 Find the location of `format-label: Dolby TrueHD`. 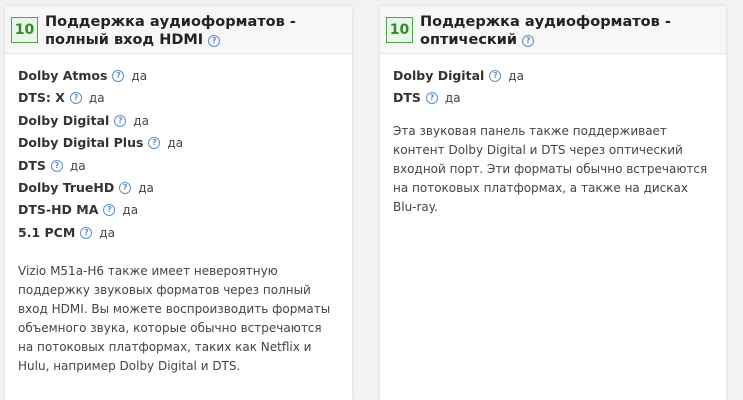

format-label: Dolby TrueHD is located at coordinates (66, 187).